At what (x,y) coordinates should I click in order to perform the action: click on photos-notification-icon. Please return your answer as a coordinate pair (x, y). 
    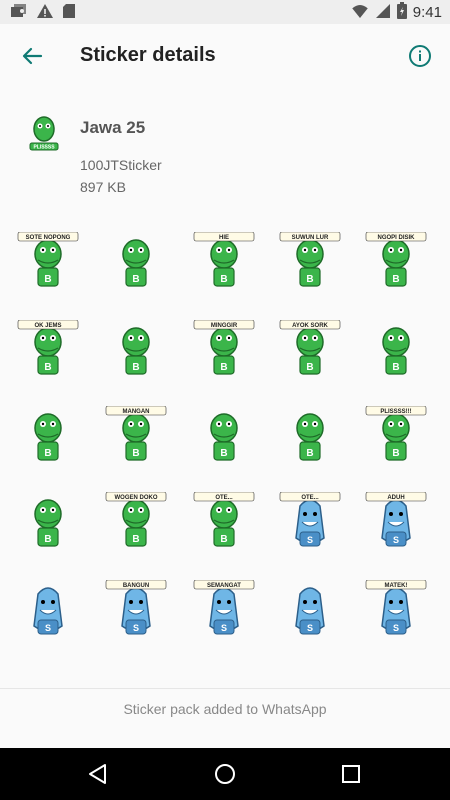
    Looking at the image, I should click on (19, 13).